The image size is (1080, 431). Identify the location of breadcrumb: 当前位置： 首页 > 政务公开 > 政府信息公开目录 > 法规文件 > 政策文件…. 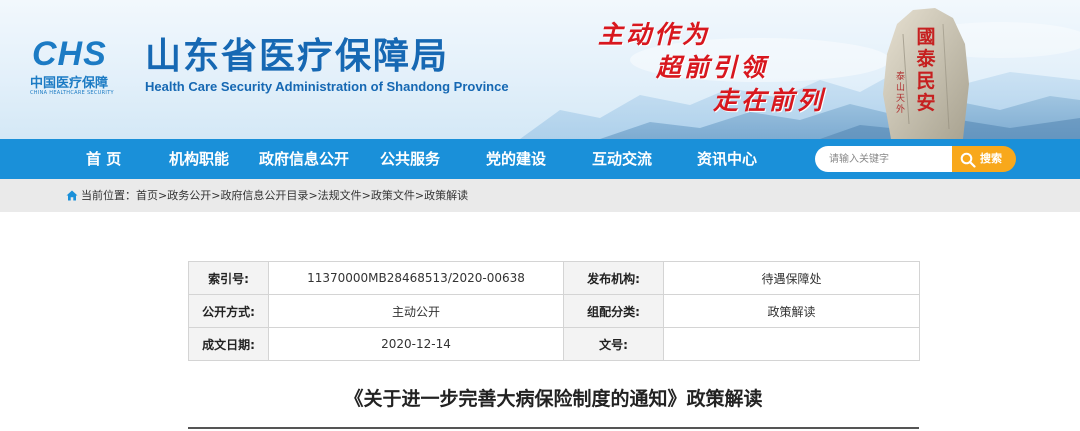
(274, 195).